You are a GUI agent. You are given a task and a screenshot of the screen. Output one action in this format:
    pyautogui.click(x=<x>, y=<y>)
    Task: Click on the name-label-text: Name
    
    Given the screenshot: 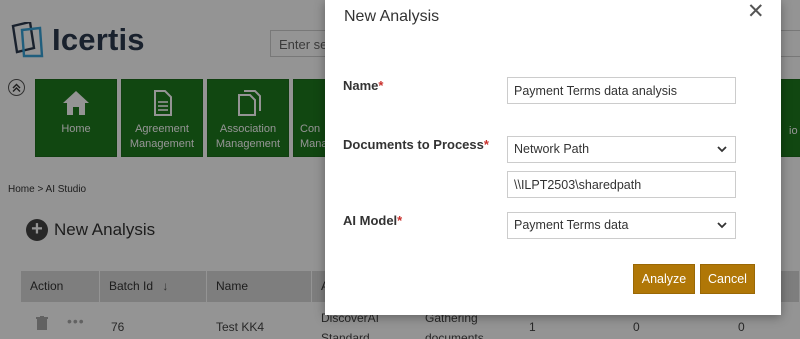 What is the action you would take?
    pyautogui.click(x=361, y=85)
    